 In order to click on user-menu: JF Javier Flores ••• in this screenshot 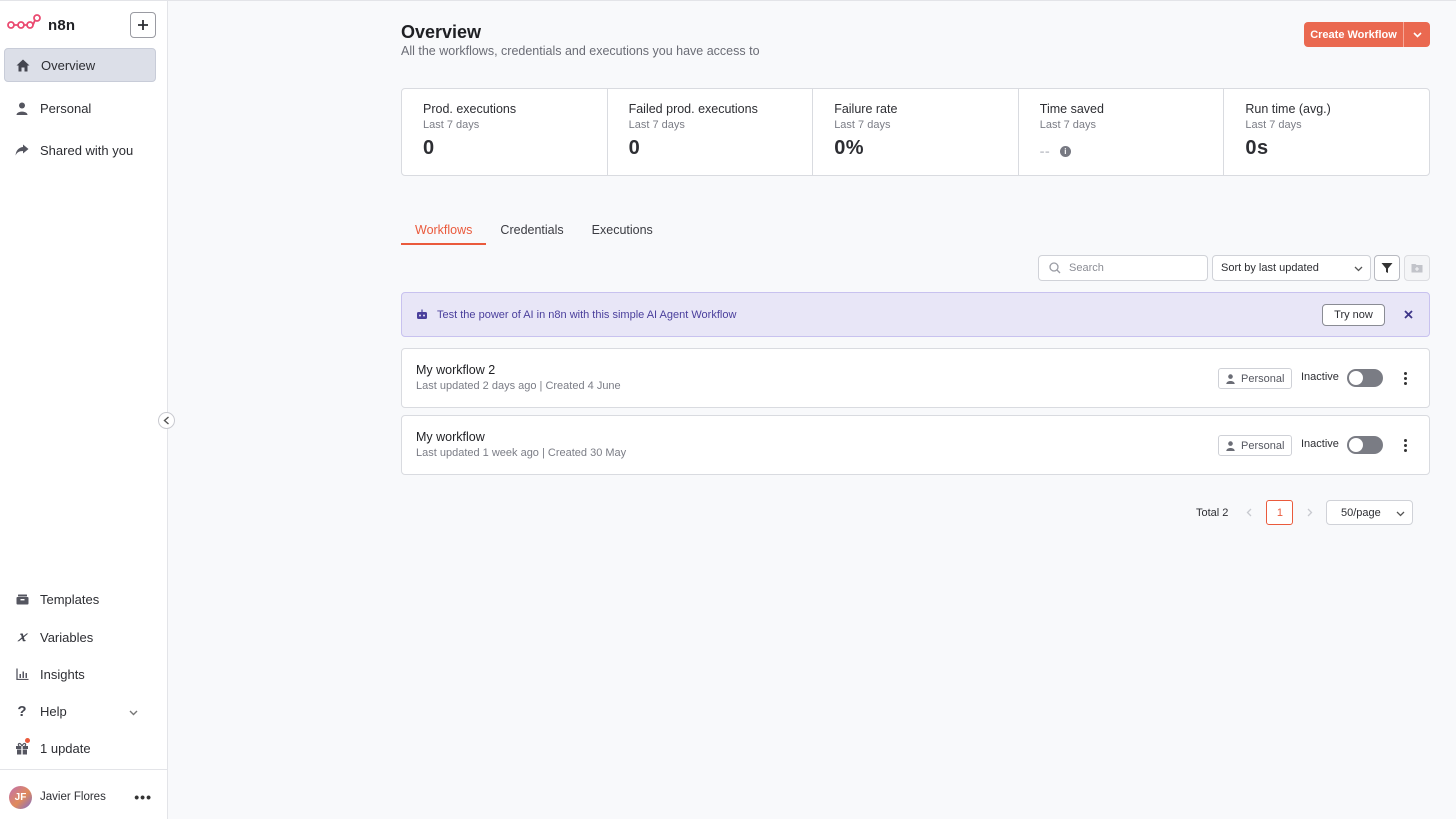, I will do `click(81, 797)`.